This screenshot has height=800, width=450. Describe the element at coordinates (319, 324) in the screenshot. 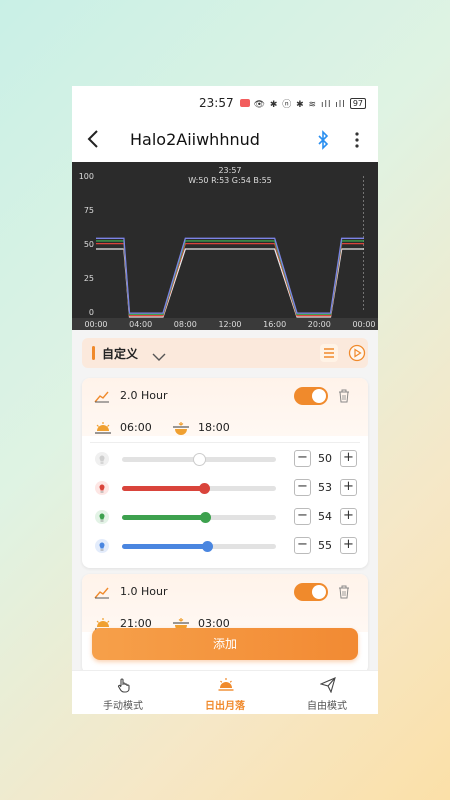

I see `x-tick-label: 20:00` at that location.